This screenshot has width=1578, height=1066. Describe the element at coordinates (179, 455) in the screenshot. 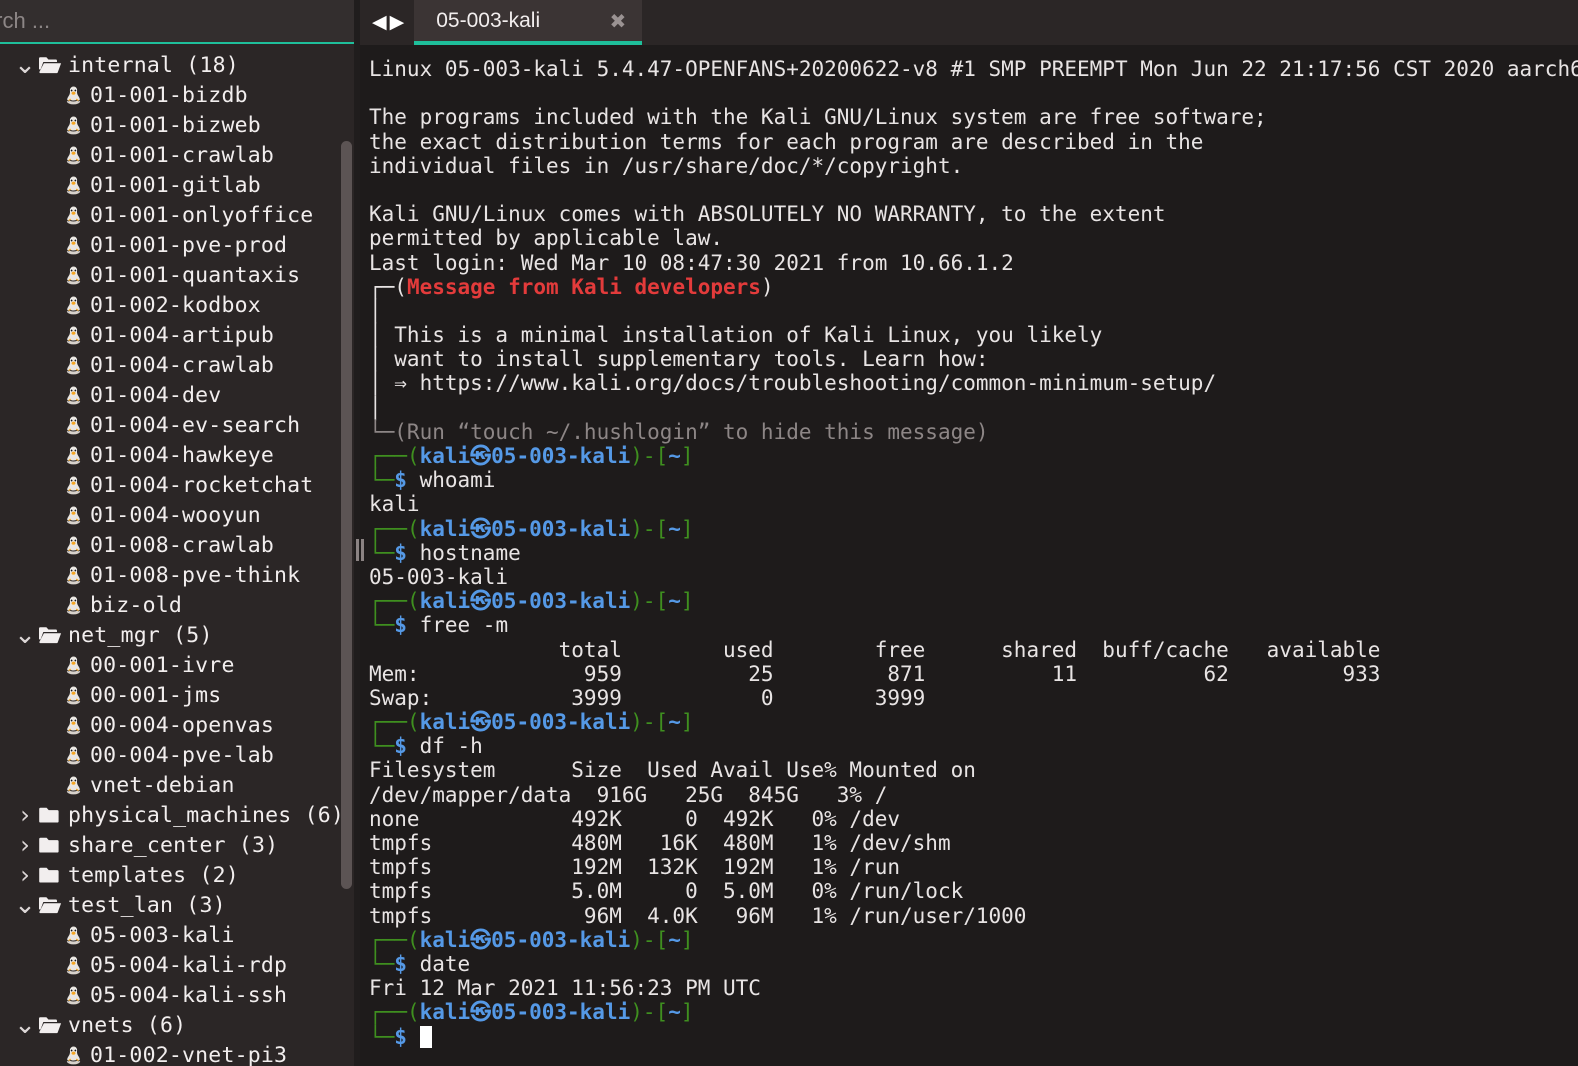

I see `tree-host-01-004-hawkeye: 01-004-hawkeye` at that location.